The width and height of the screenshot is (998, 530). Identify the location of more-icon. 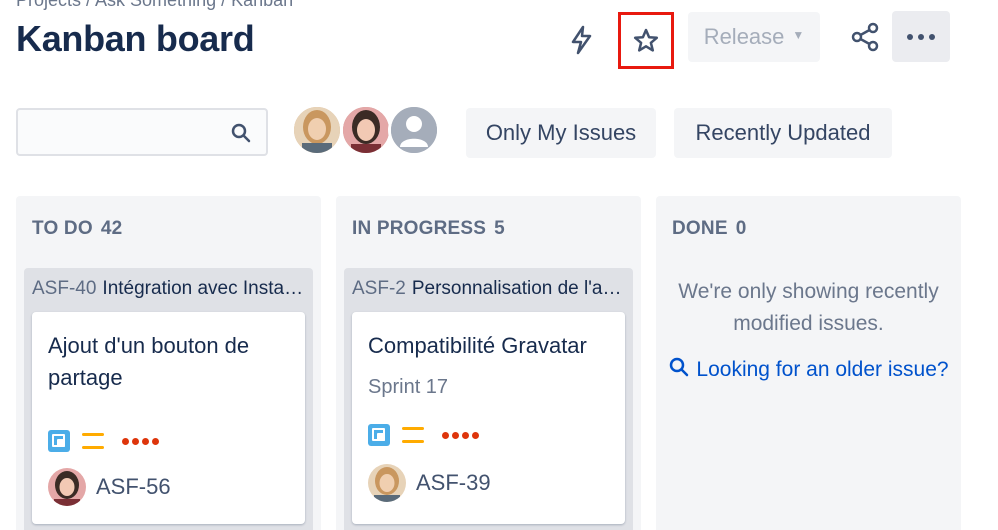
(921, 36).